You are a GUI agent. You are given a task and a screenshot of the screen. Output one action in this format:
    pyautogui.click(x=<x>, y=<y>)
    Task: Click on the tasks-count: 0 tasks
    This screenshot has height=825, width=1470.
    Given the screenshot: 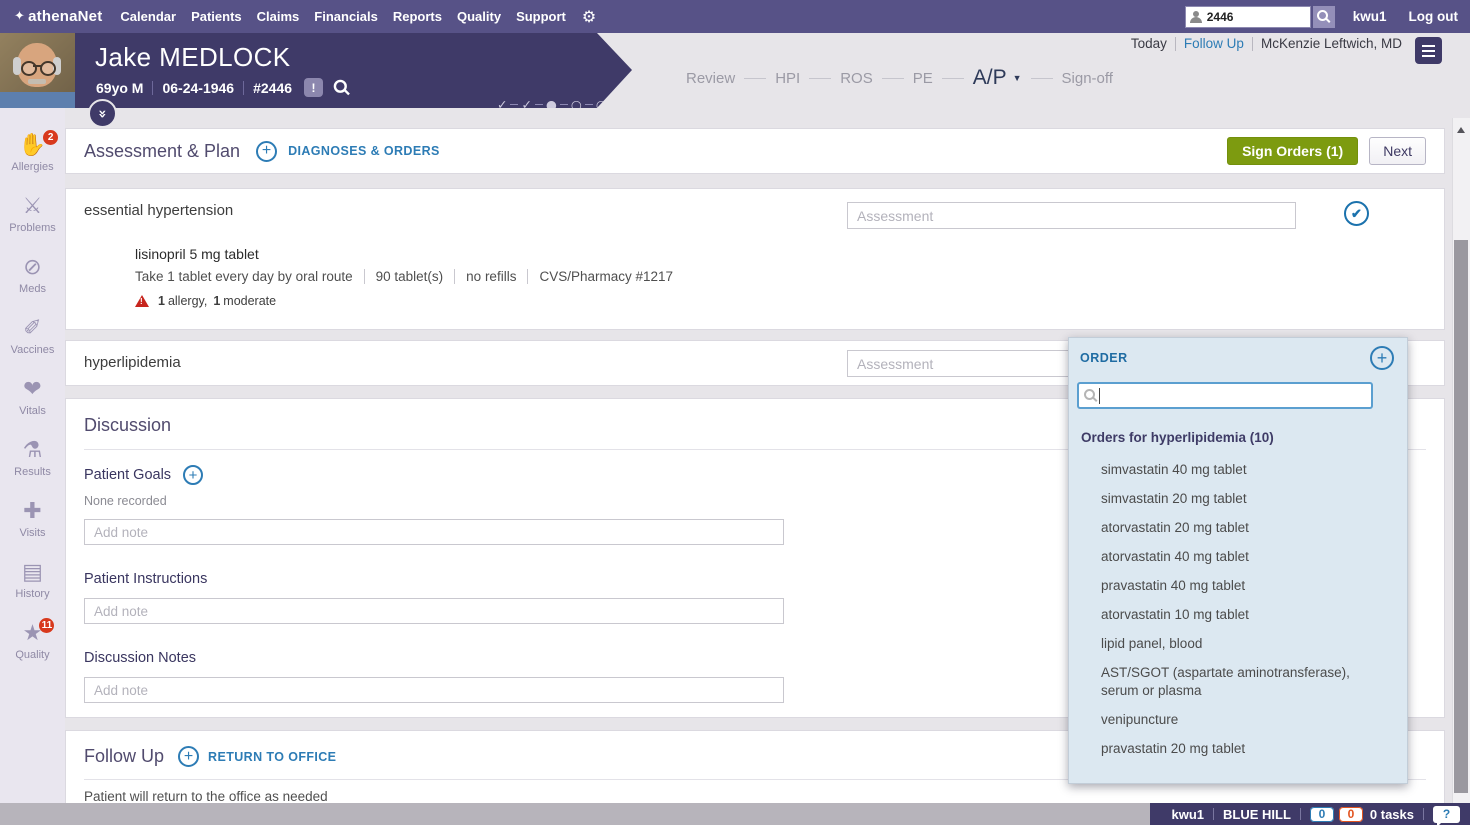 What is the action you would take?
    pyautogui.click(x=1392, y=814)
    